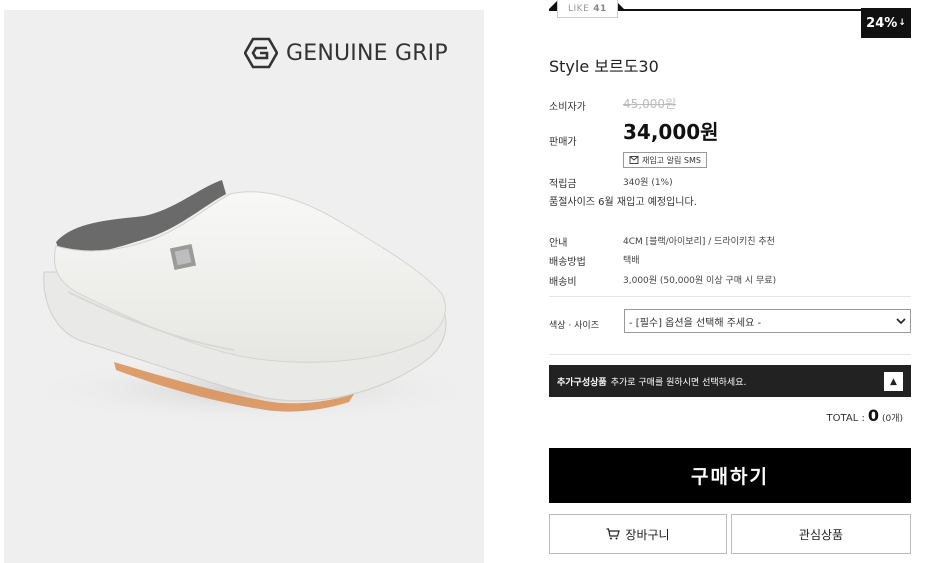 The width and height of the screenshot is (926, 563). I want to click on add-to-cart-button: 장바구니, so click(638, 534).